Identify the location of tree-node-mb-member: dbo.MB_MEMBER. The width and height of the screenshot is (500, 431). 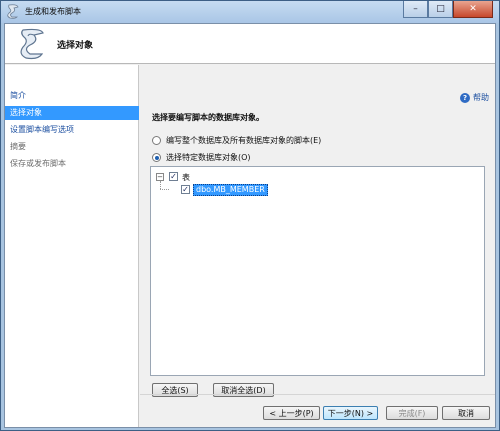
(230, 190).